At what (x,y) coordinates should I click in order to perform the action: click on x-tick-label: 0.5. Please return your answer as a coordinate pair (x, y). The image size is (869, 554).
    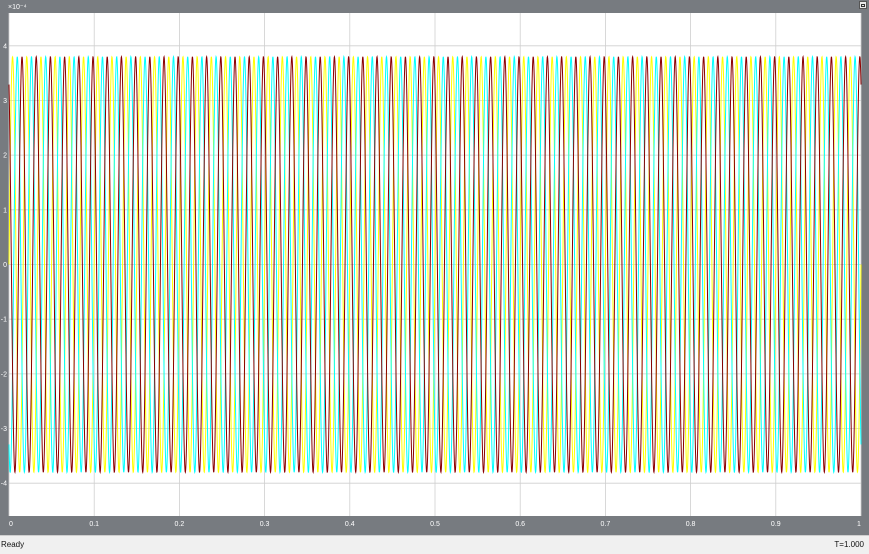
    Looking at the image, I should click on (435, 524).